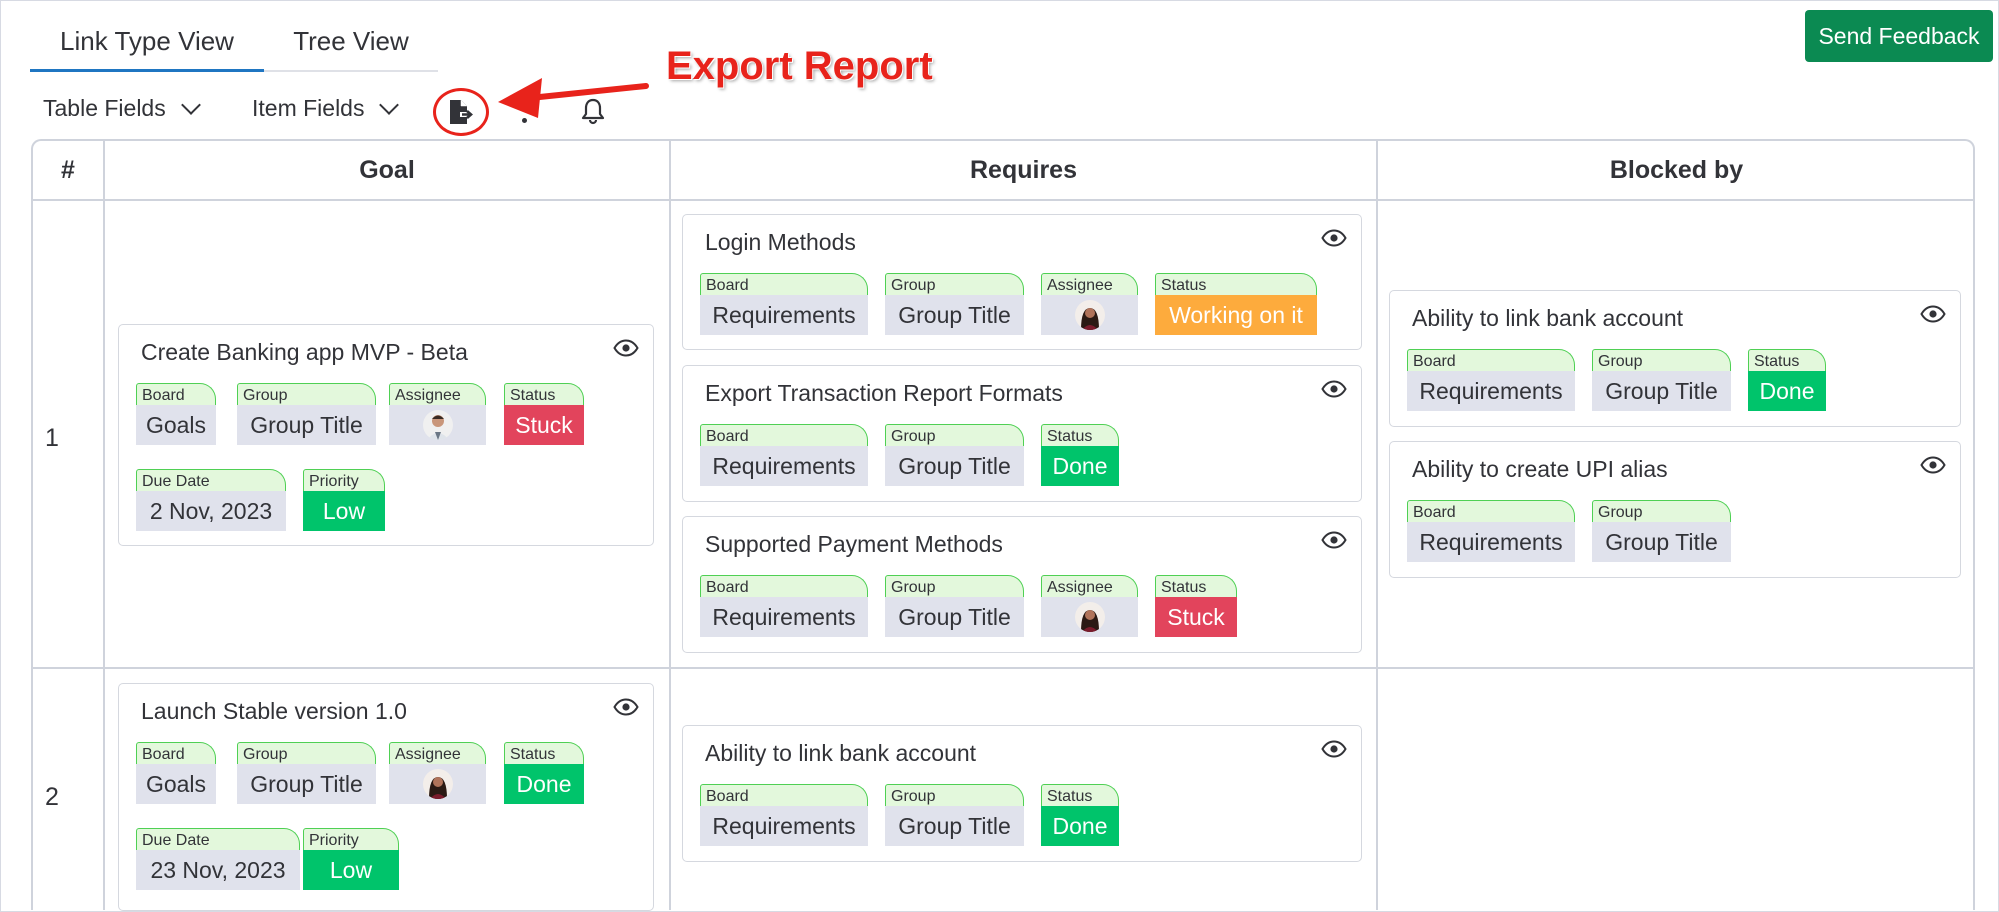 This screenshot has width=1999, height=912. I want to click on table-fields-dropdown: Table Fields, so click(122, 108).